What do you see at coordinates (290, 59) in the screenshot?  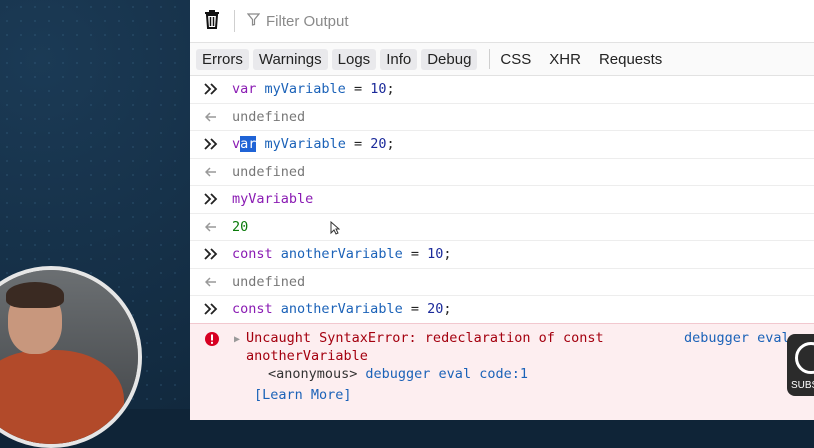 I see `filter-warnings-toggle: Warnings` at bounding box center [290, 59].